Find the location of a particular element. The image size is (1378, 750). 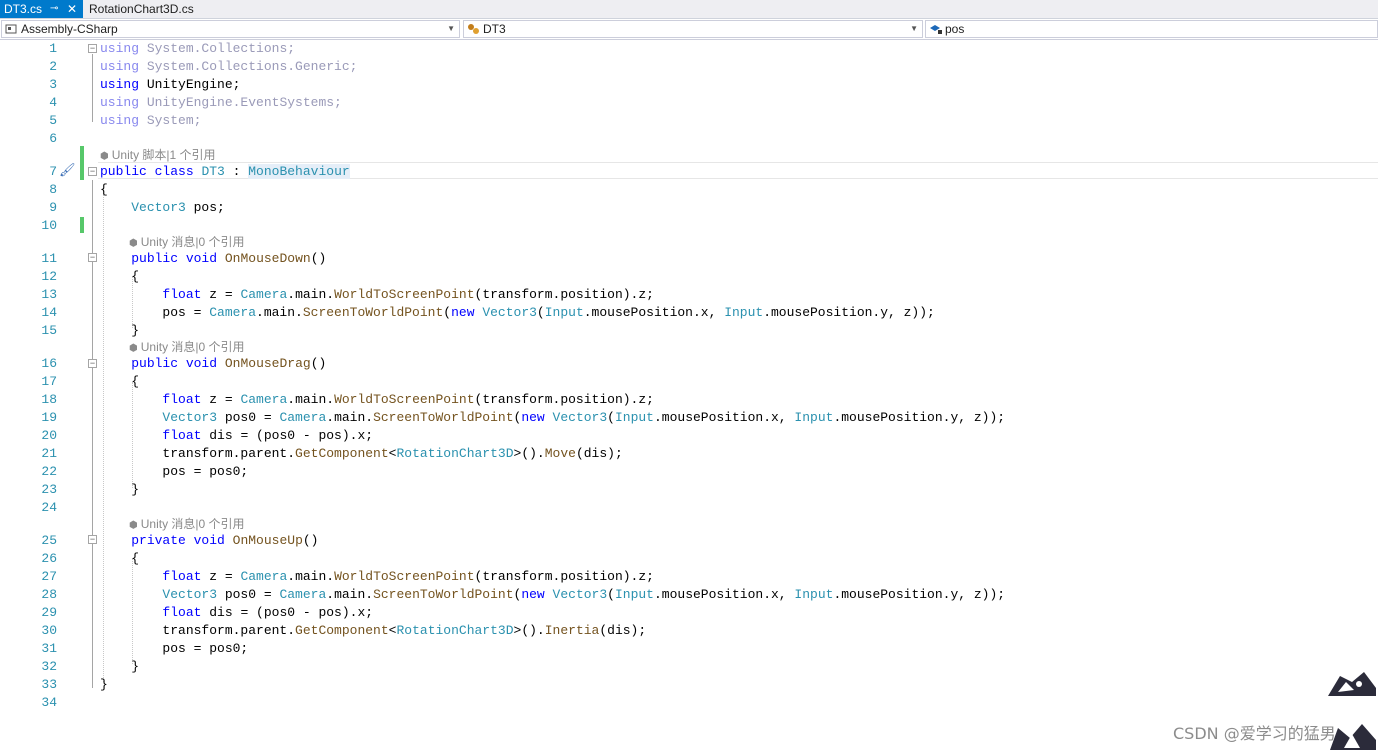

line-number: 17 is located at coordinates (49, 381).